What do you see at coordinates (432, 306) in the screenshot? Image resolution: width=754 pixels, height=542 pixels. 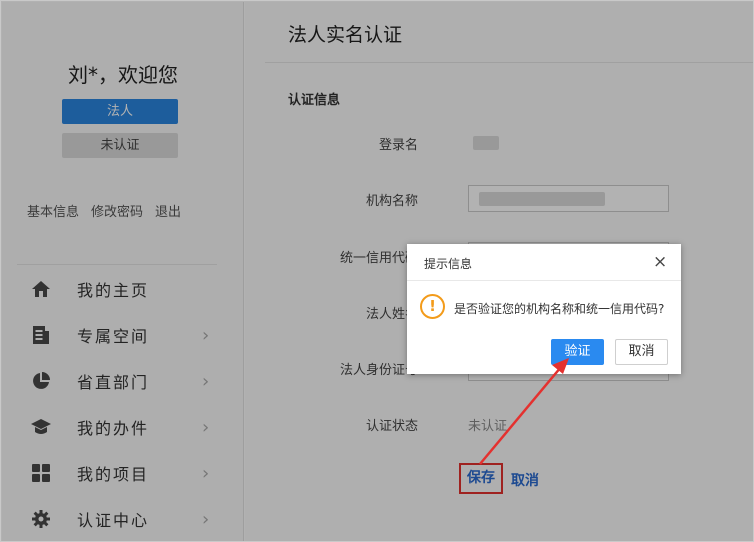 I see `warning-icon: !` at bounding box center [432, 306].